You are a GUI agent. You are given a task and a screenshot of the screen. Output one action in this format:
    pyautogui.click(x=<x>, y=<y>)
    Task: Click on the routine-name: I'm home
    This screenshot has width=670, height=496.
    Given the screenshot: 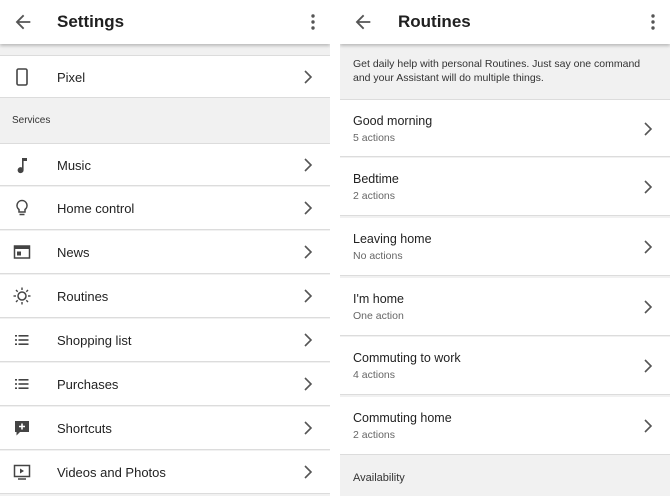 What is the action you would take?
    pyautogui.click(x=379, y=299)
    